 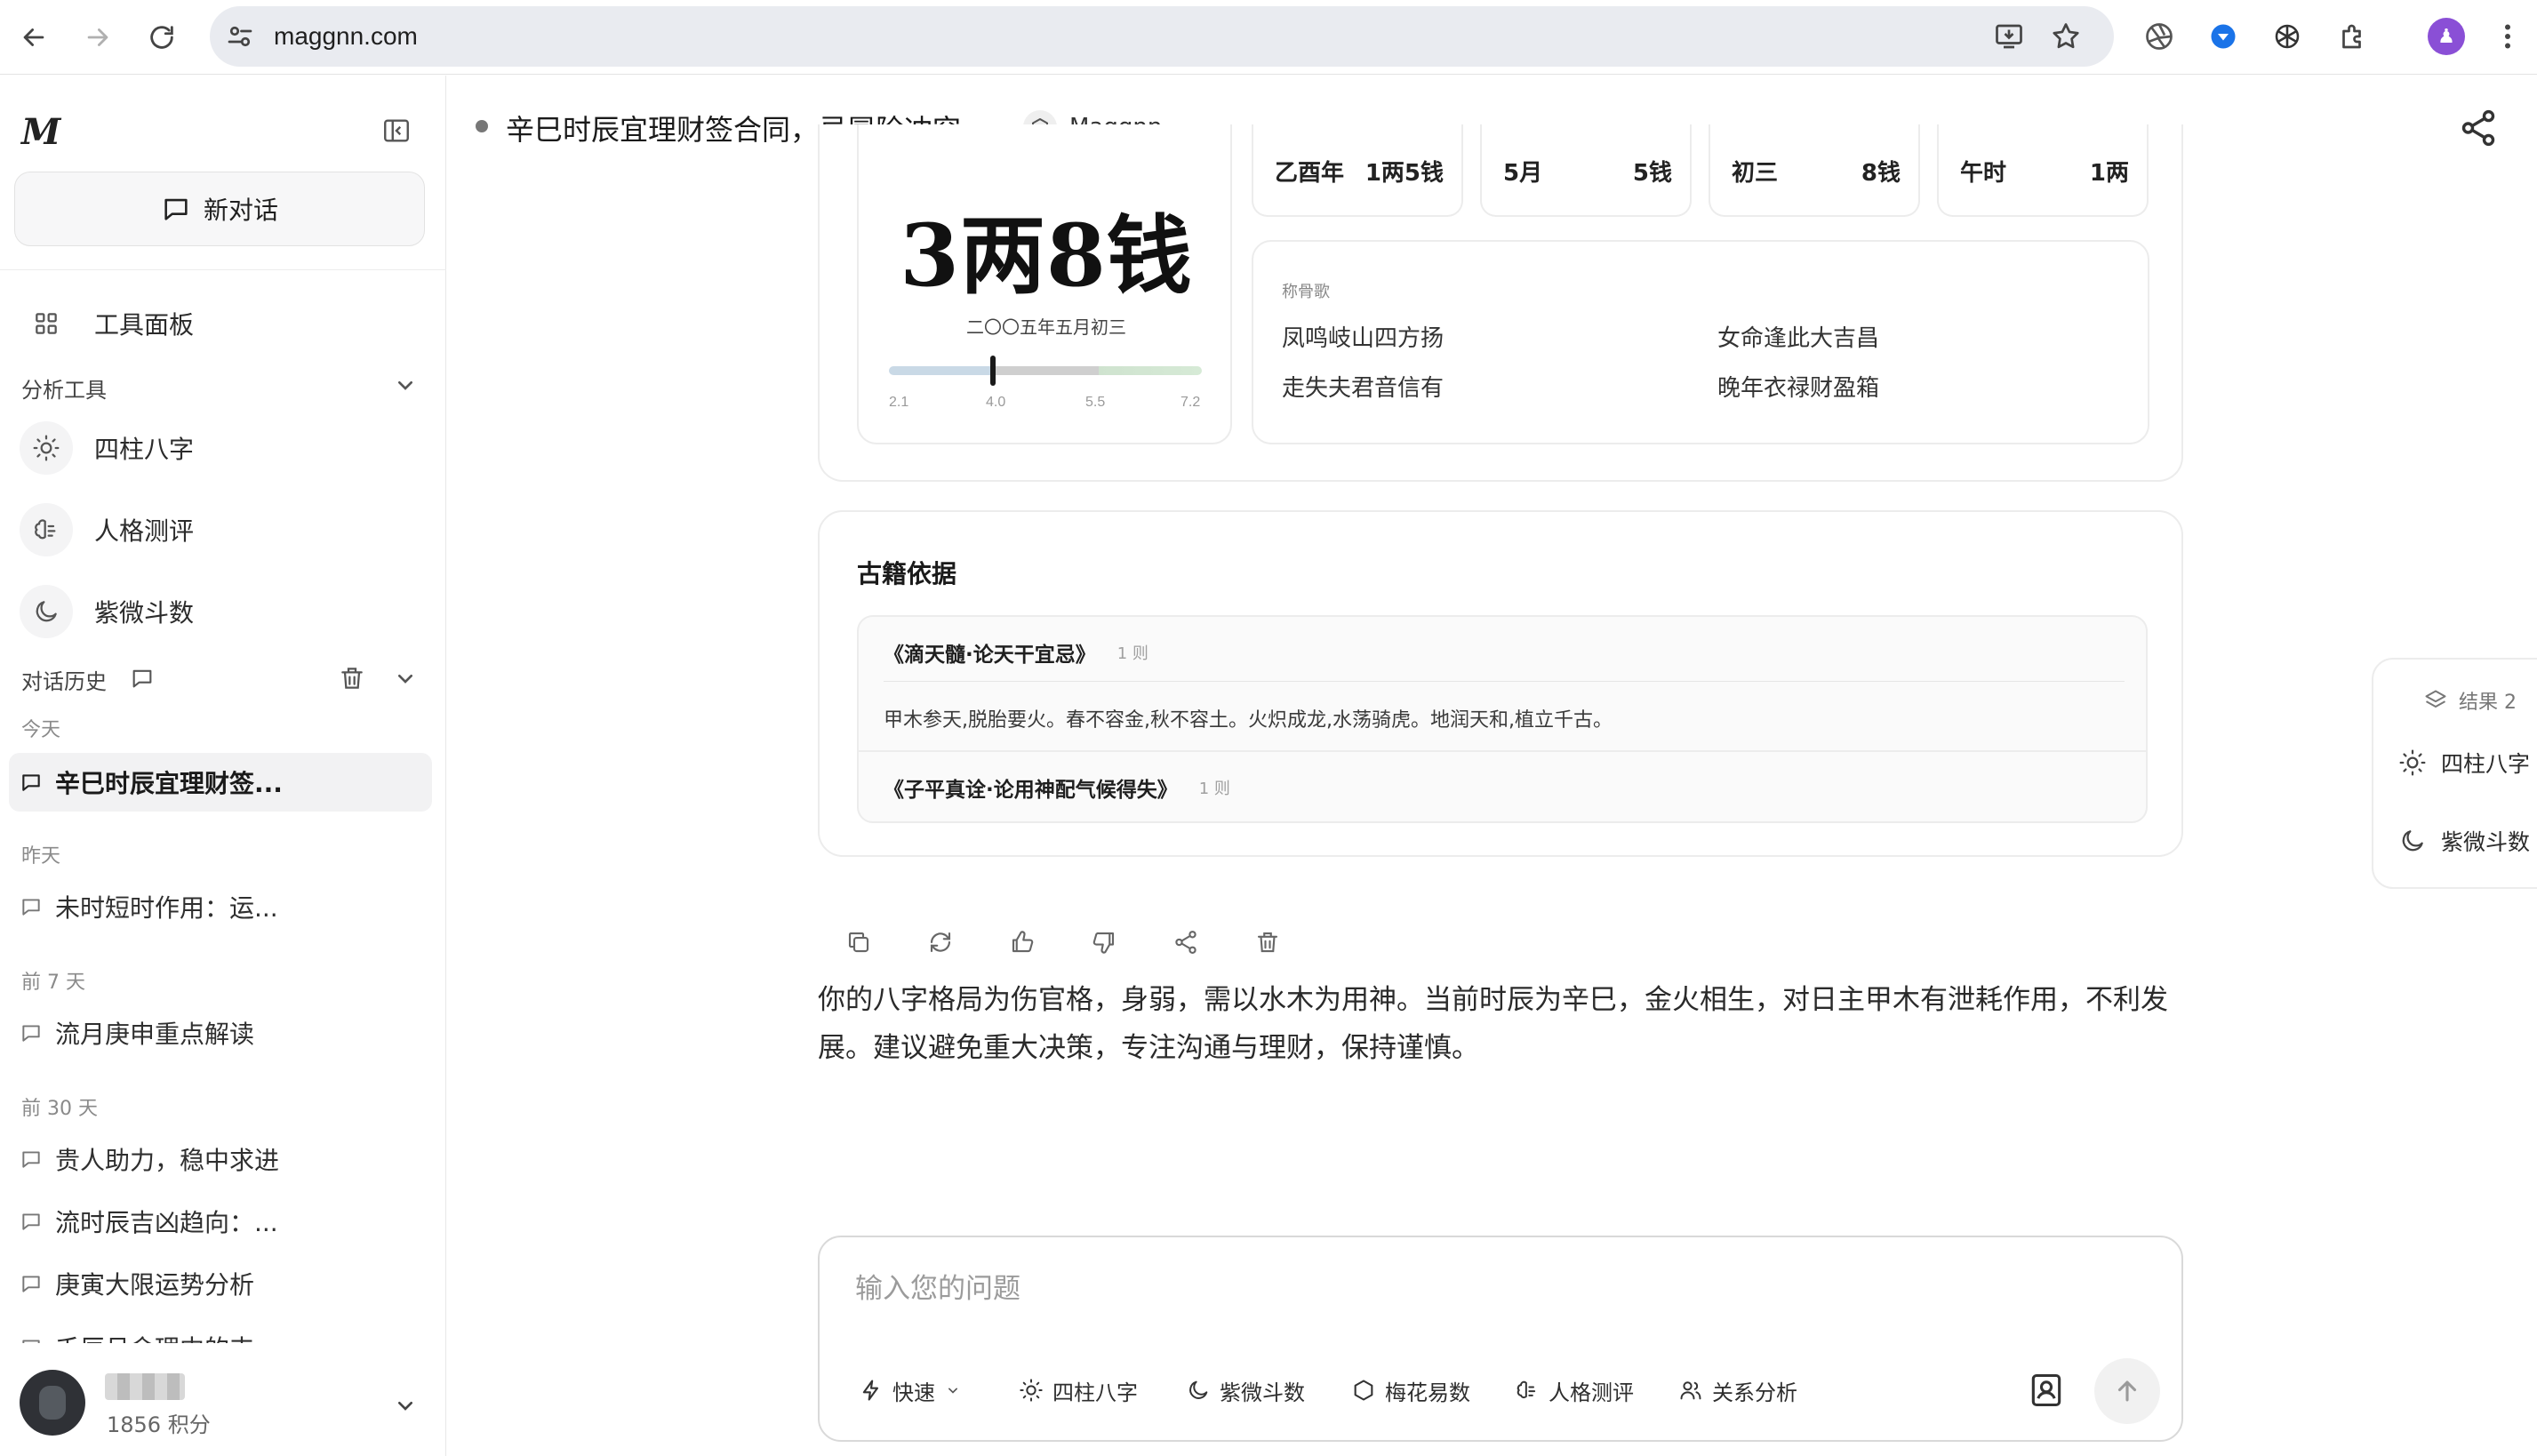 What do you see at coordinates (53, 983) in the screenshot?
I see `history-group-7-days: 前 7 天` at bounding box center [53, 983].